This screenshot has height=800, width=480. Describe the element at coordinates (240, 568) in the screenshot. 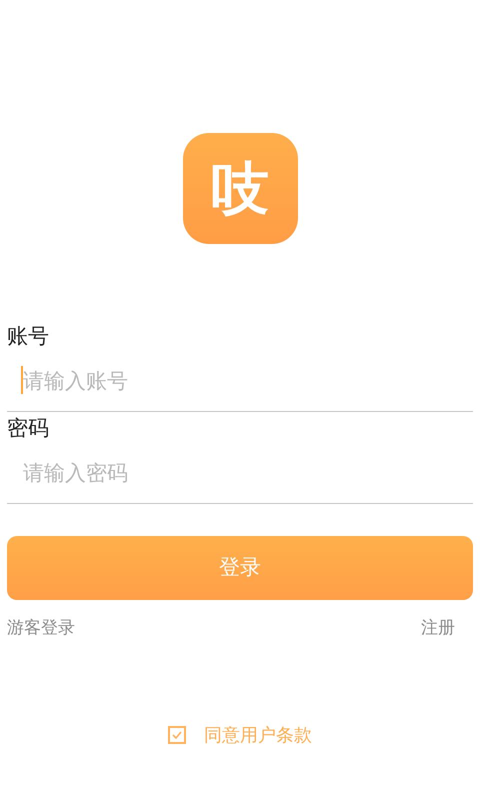

I see `login-button: 登录` at that location.